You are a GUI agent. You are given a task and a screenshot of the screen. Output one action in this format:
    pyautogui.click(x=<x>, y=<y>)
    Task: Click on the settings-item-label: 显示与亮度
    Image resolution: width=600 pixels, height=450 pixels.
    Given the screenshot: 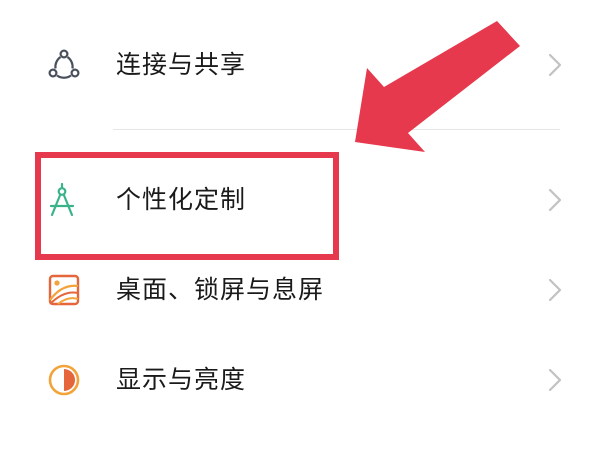 What is the action you would take?
    pyautogui.click(x=181, y=379)
    